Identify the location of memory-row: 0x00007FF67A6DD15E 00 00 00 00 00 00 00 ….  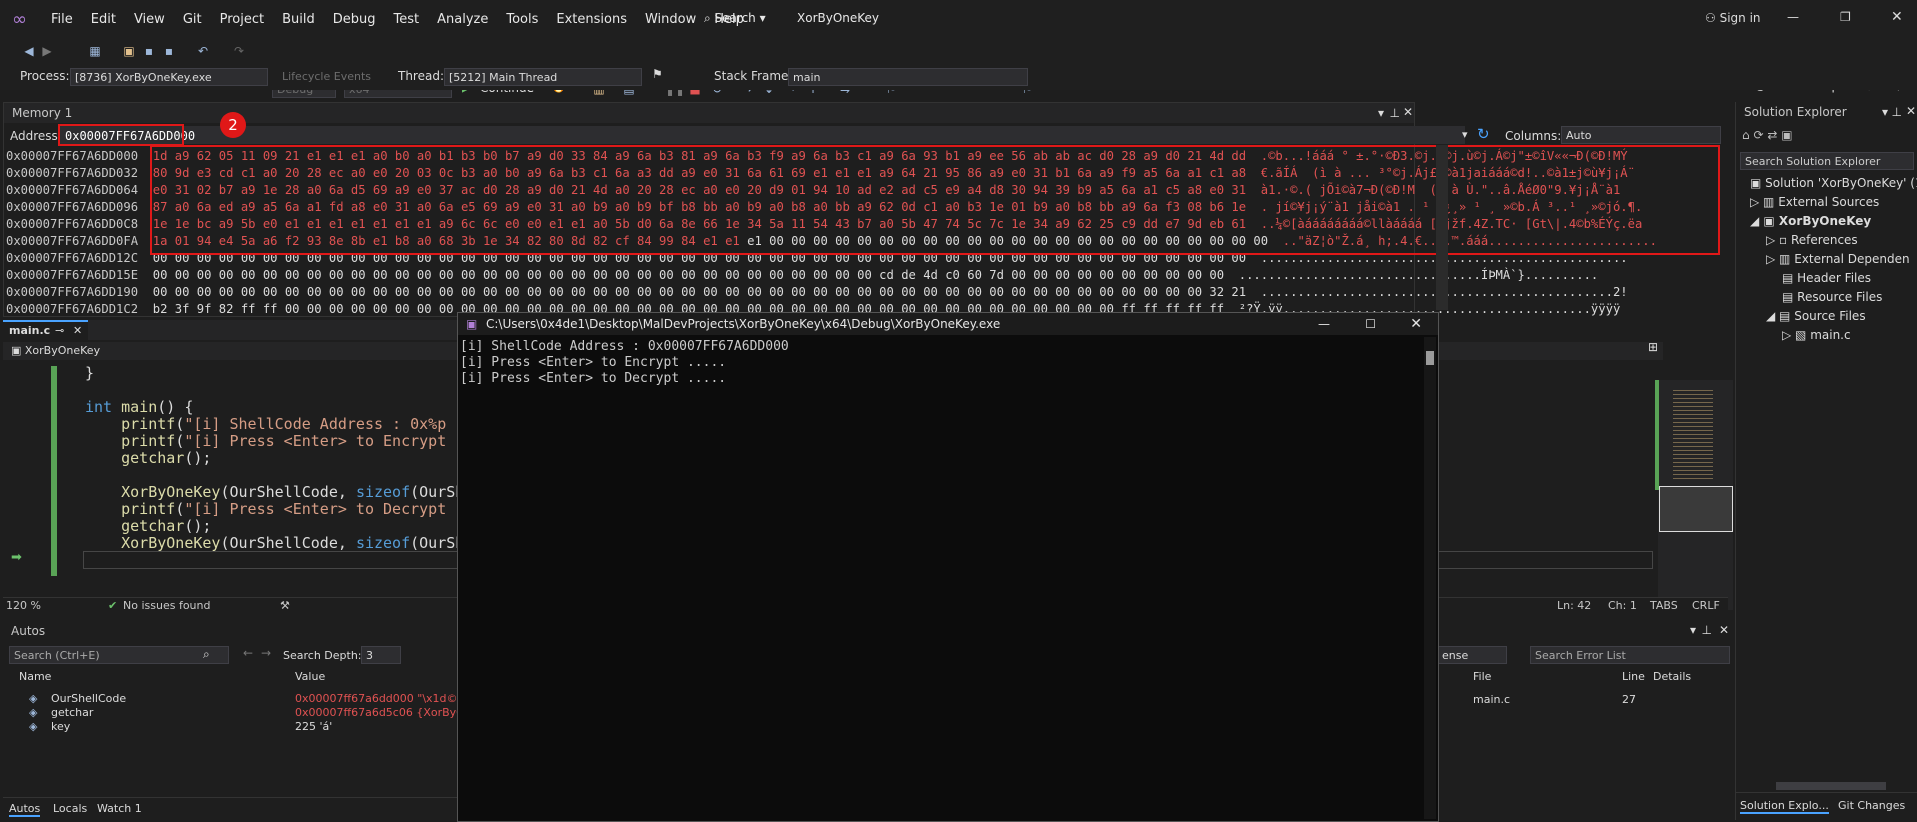
(831, 275).